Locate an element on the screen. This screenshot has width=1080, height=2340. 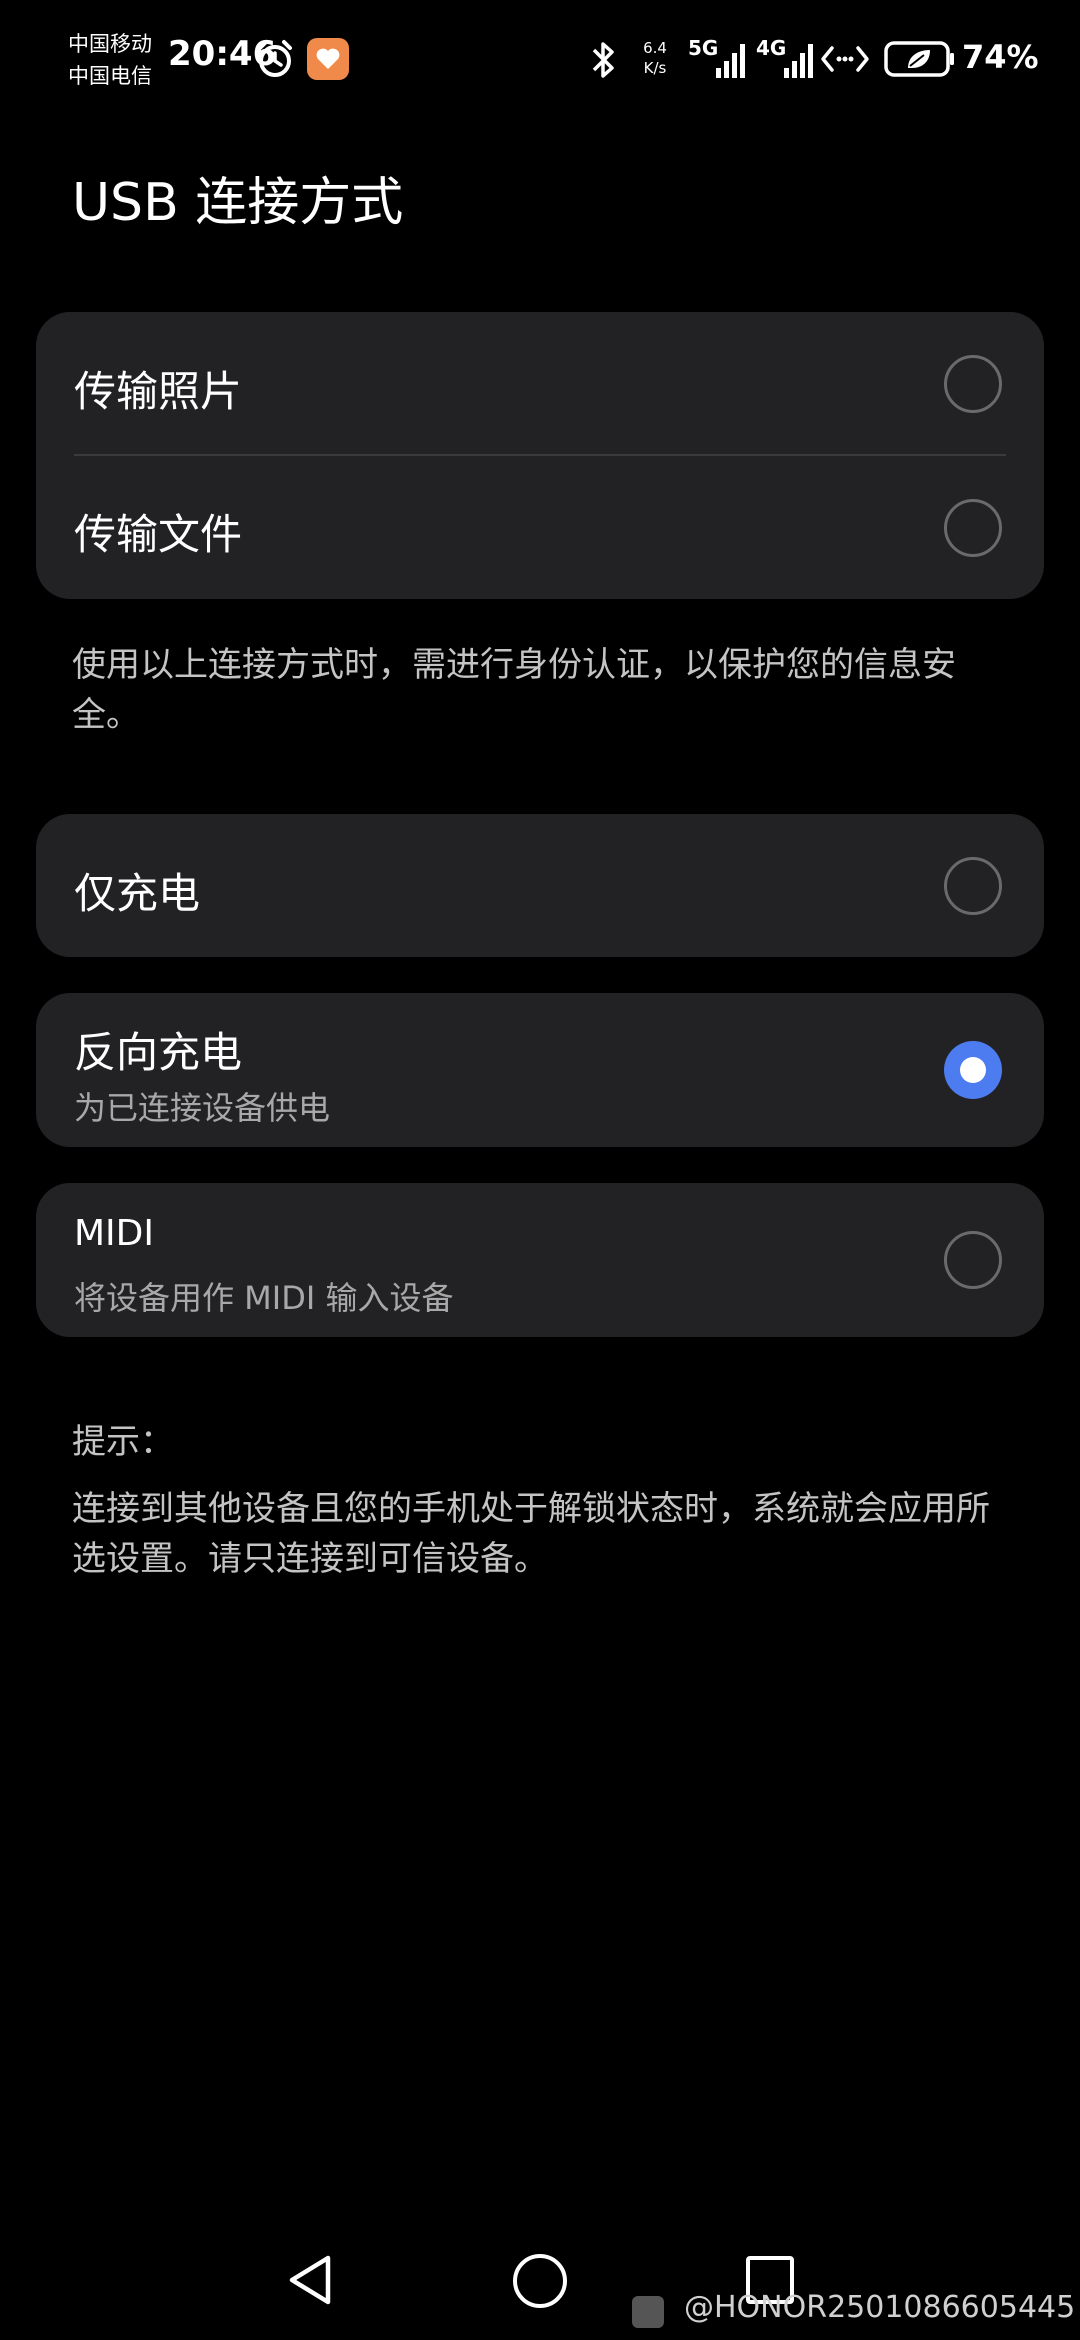
radio-button-selected is located at coordinates (973, 1070).